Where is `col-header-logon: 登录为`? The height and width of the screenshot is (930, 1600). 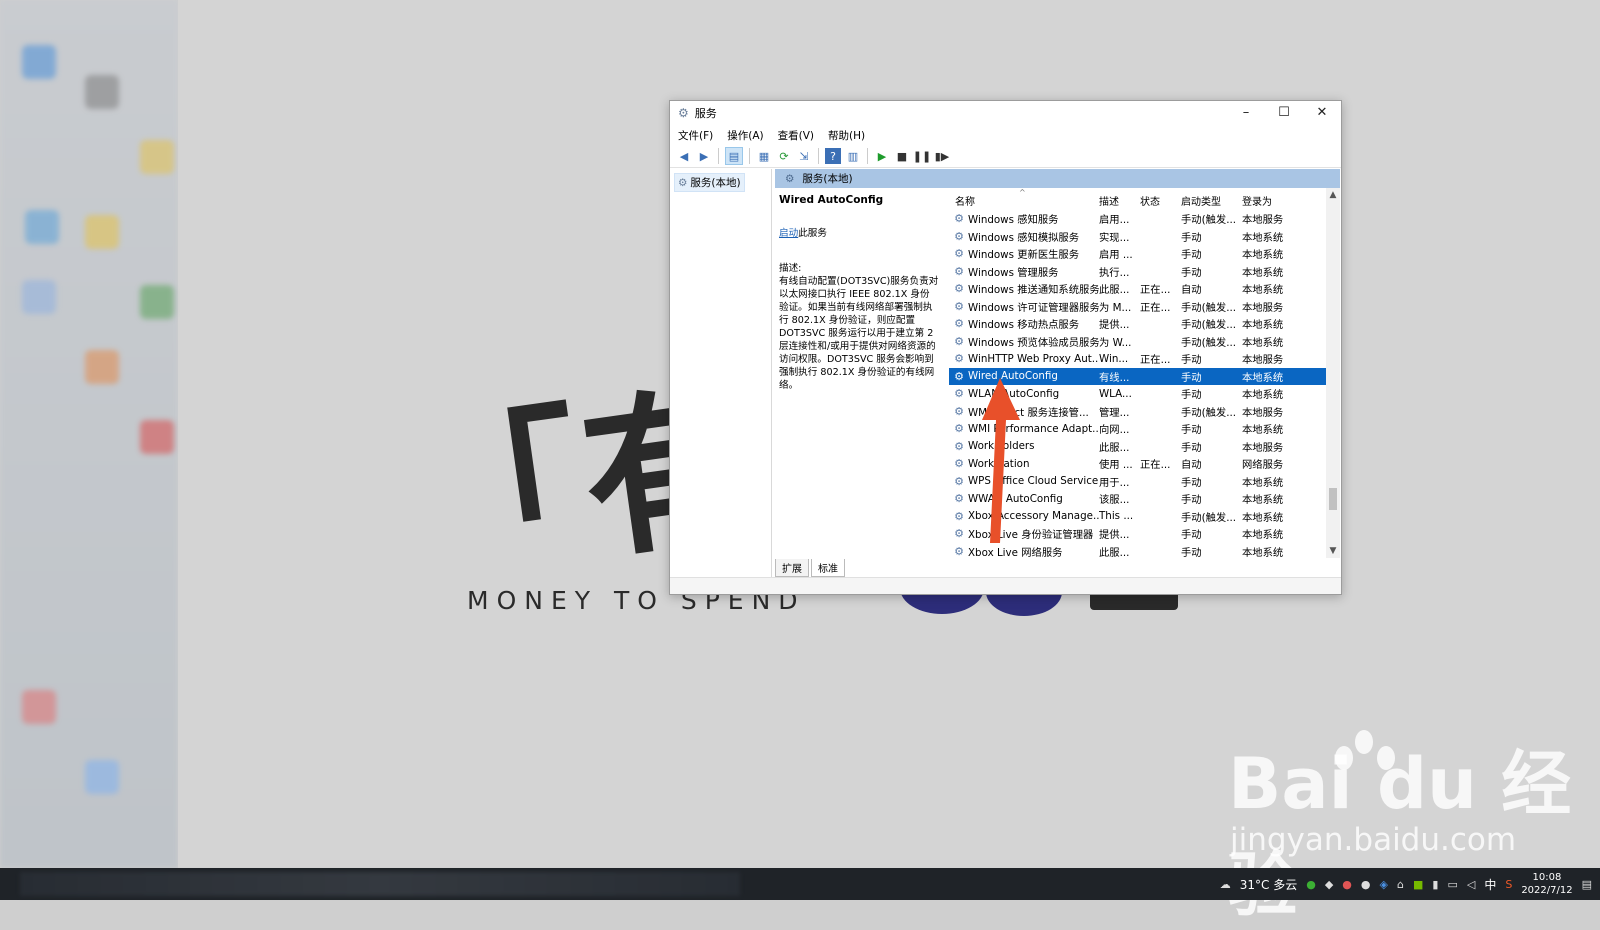 col-header-logon: 登录为 is located at coordinates (1268, 200).